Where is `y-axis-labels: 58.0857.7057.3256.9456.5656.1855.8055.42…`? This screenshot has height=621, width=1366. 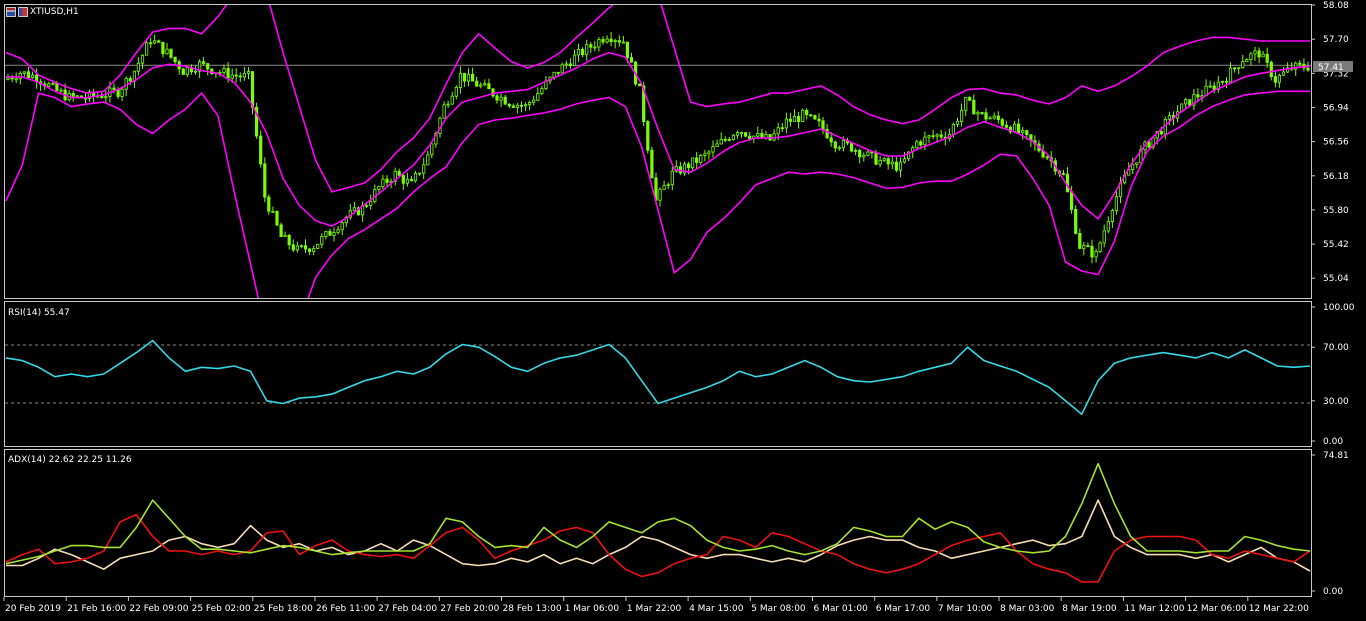
y-axis-labels: 58.0857.7057.3256.9456.5656.1855.8055.42… is located at coordinates (1333, 299).